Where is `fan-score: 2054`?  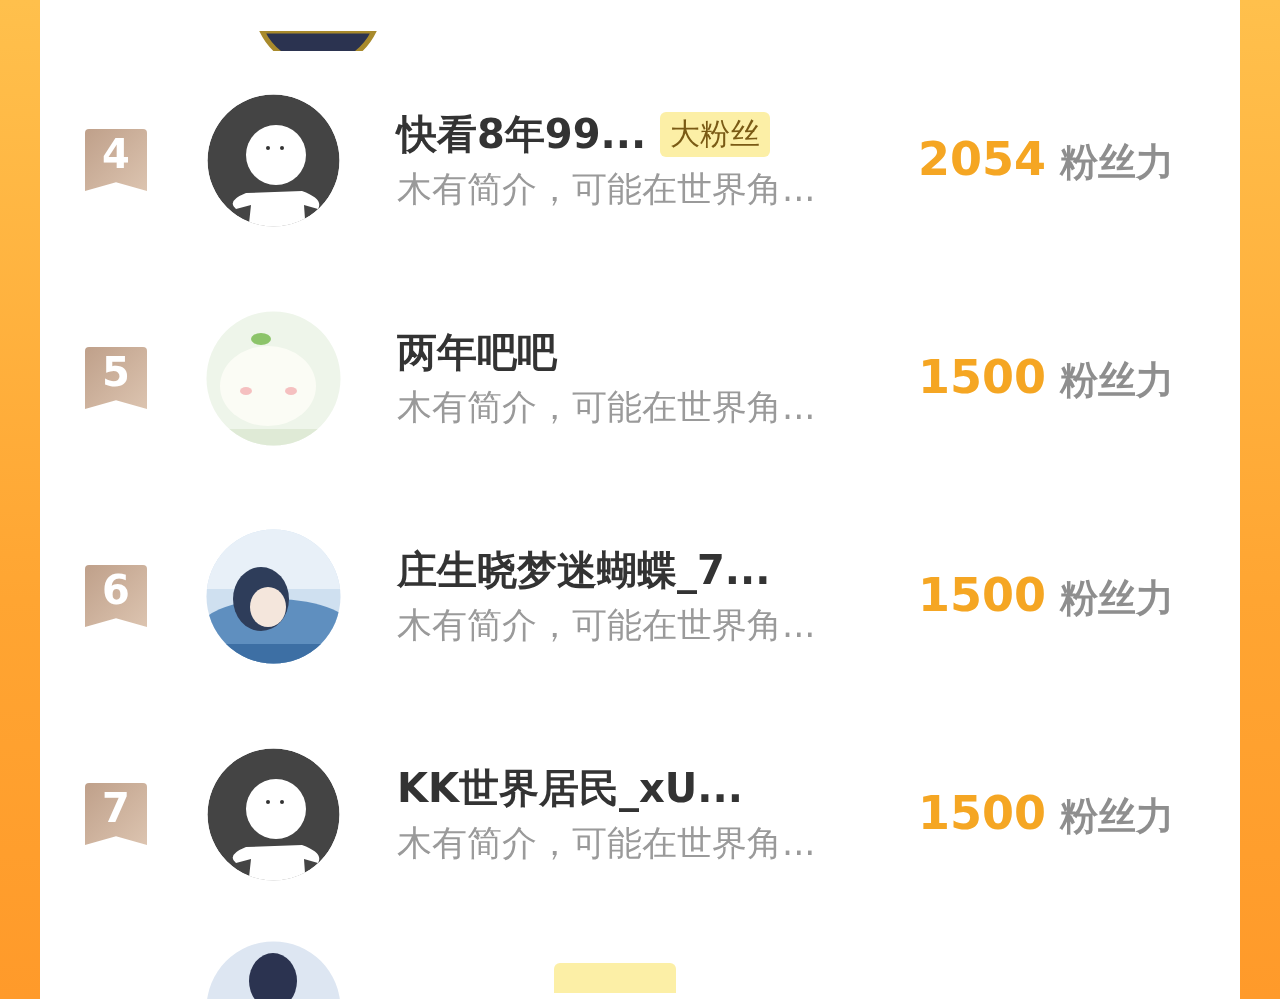
fan-score: 2054 is located at coordinates (982, 159).